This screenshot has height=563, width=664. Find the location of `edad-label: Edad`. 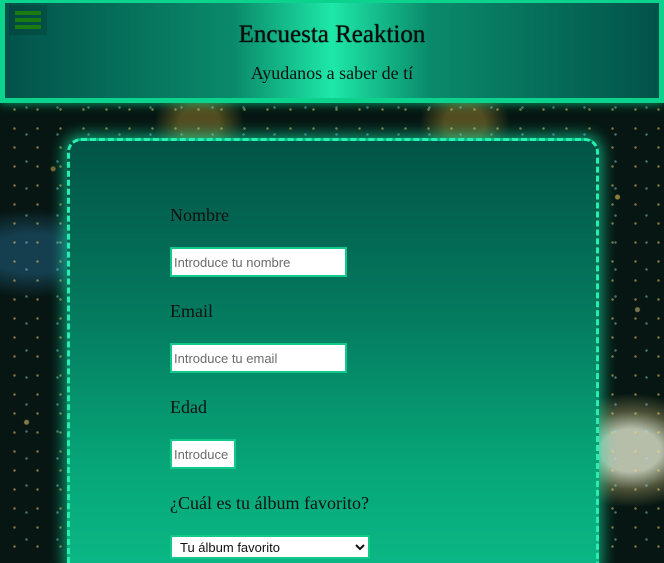

edad-label: Edad is located at coordinates (188, 407).